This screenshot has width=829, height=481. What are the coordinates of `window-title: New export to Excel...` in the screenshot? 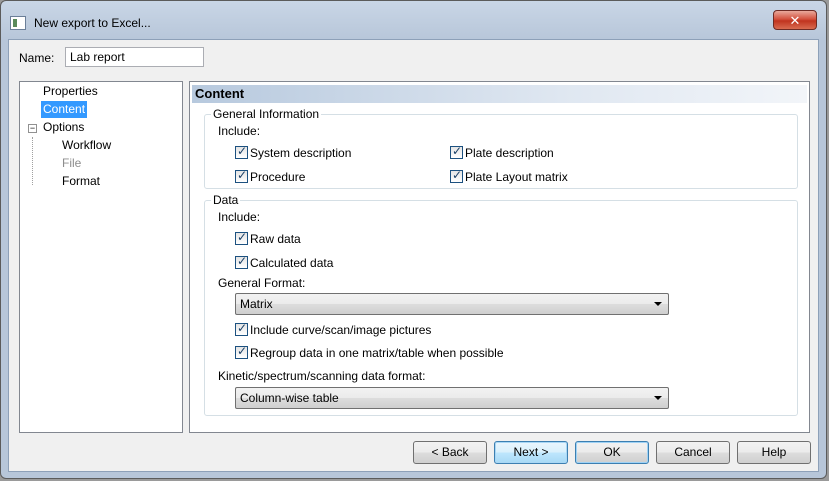 It's located at (92, 23).